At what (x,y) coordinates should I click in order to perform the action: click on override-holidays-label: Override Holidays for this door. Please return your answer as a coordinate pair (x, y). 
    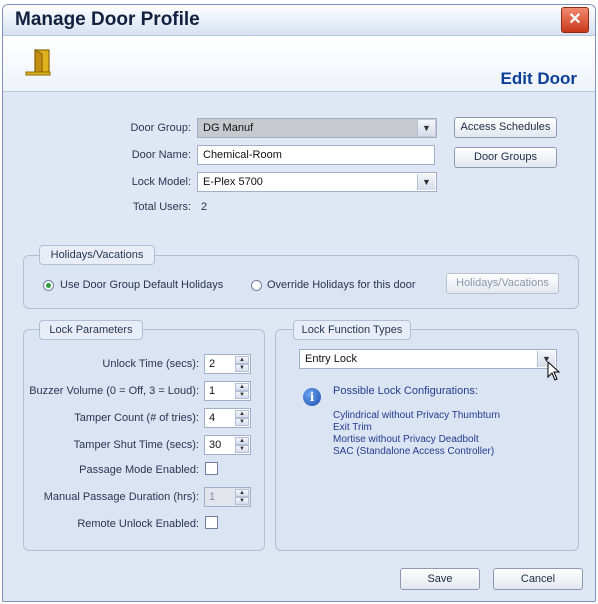
    Looking at the image, I should click on (341, 285).